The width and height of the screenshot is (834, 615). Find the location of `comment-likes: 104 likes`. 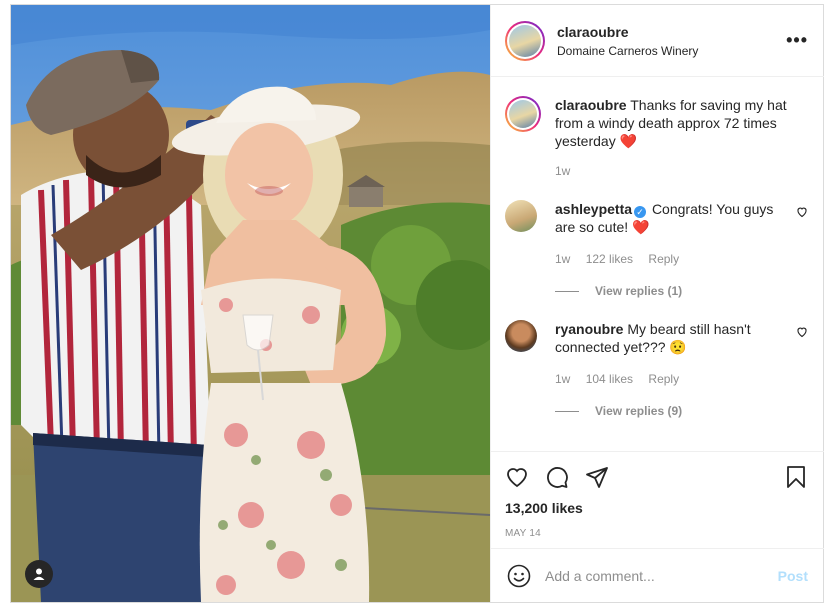

comment-likes: 104 likes is located at coordinates (609, 379).